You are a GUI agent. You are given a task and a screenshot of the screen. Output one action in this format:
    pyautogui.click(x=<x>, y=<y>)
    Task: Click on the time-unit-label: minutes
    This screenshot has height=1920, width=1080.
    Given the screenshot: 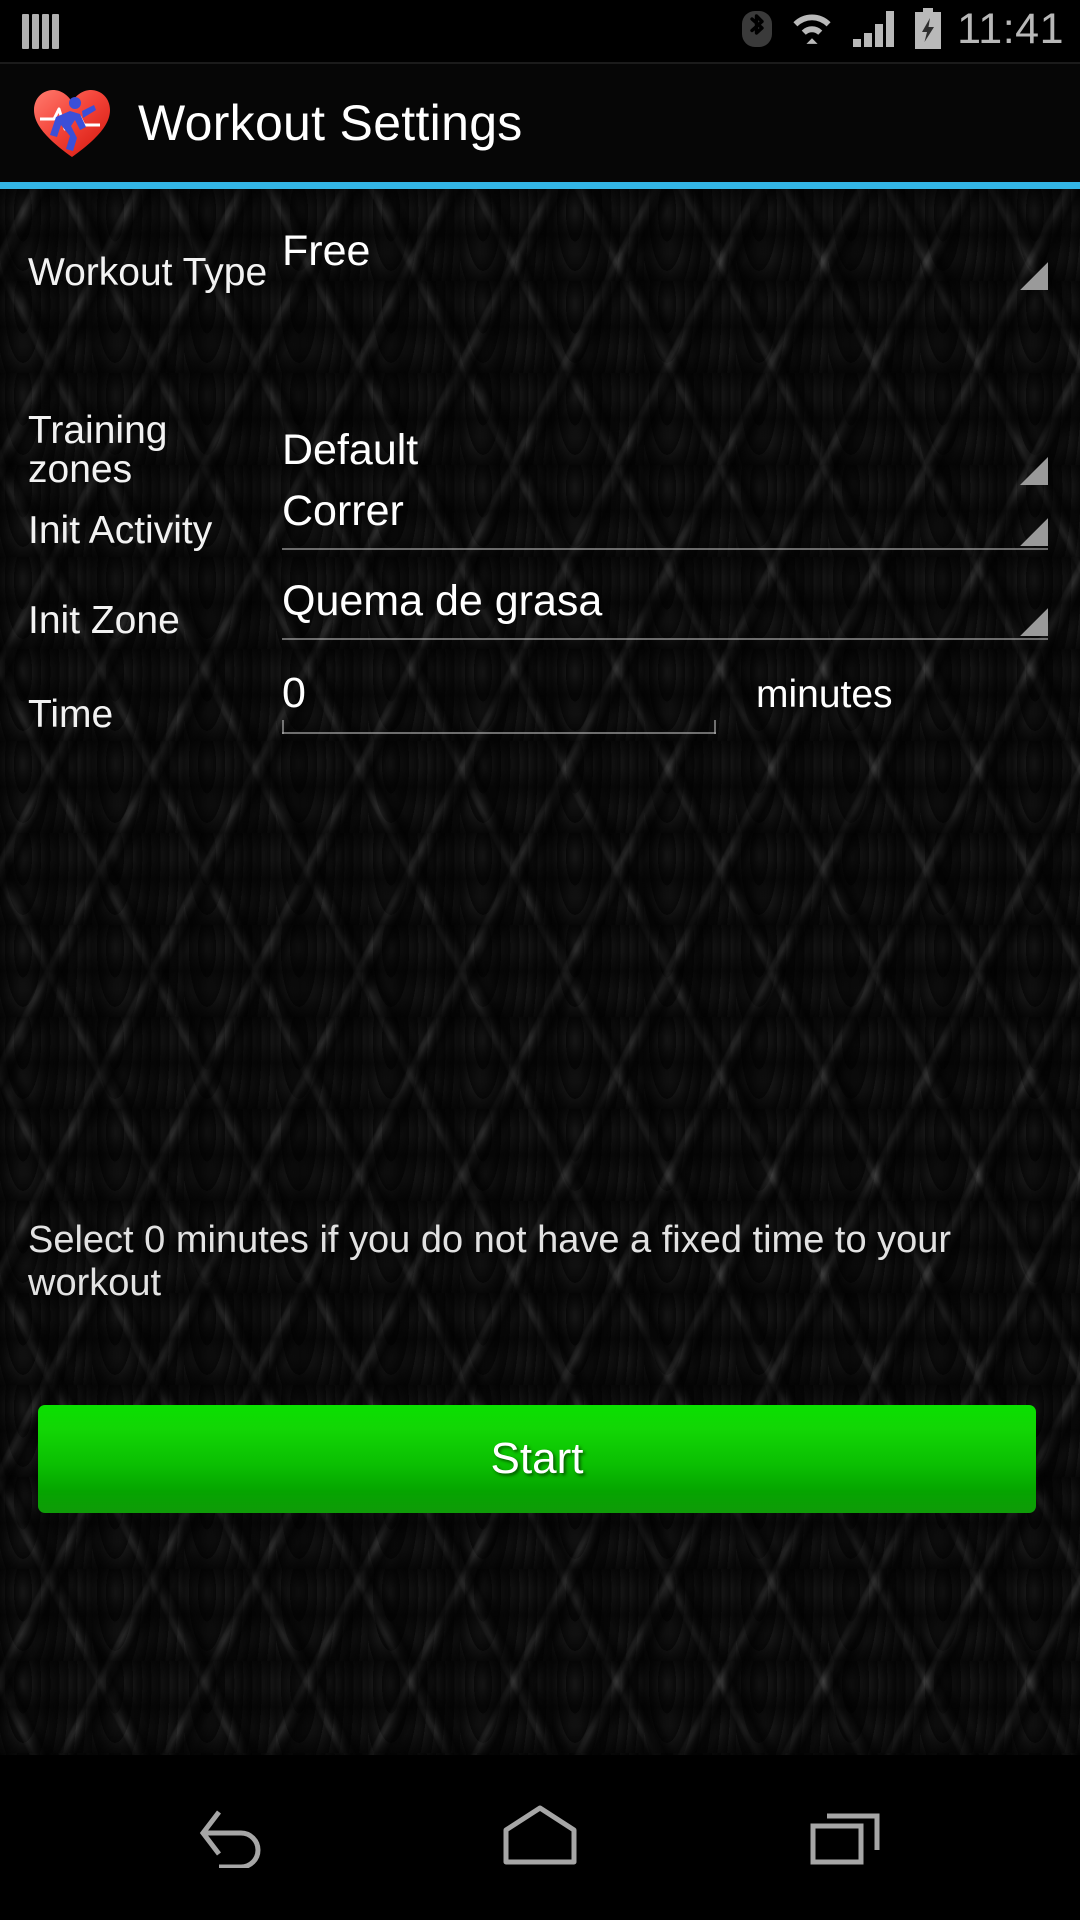 What is the action you would take?
    pyautogui.click(x=824, y=695)
    